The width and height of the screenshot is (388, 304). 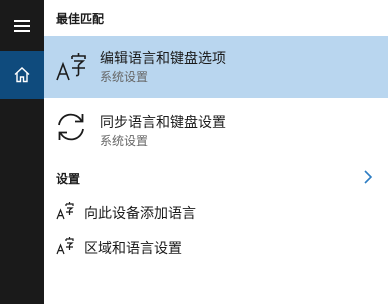 What do you see at coordinates (68, 179) in the screenshot?
I see `settings-header: 设置` at bounding box center [68, 179].